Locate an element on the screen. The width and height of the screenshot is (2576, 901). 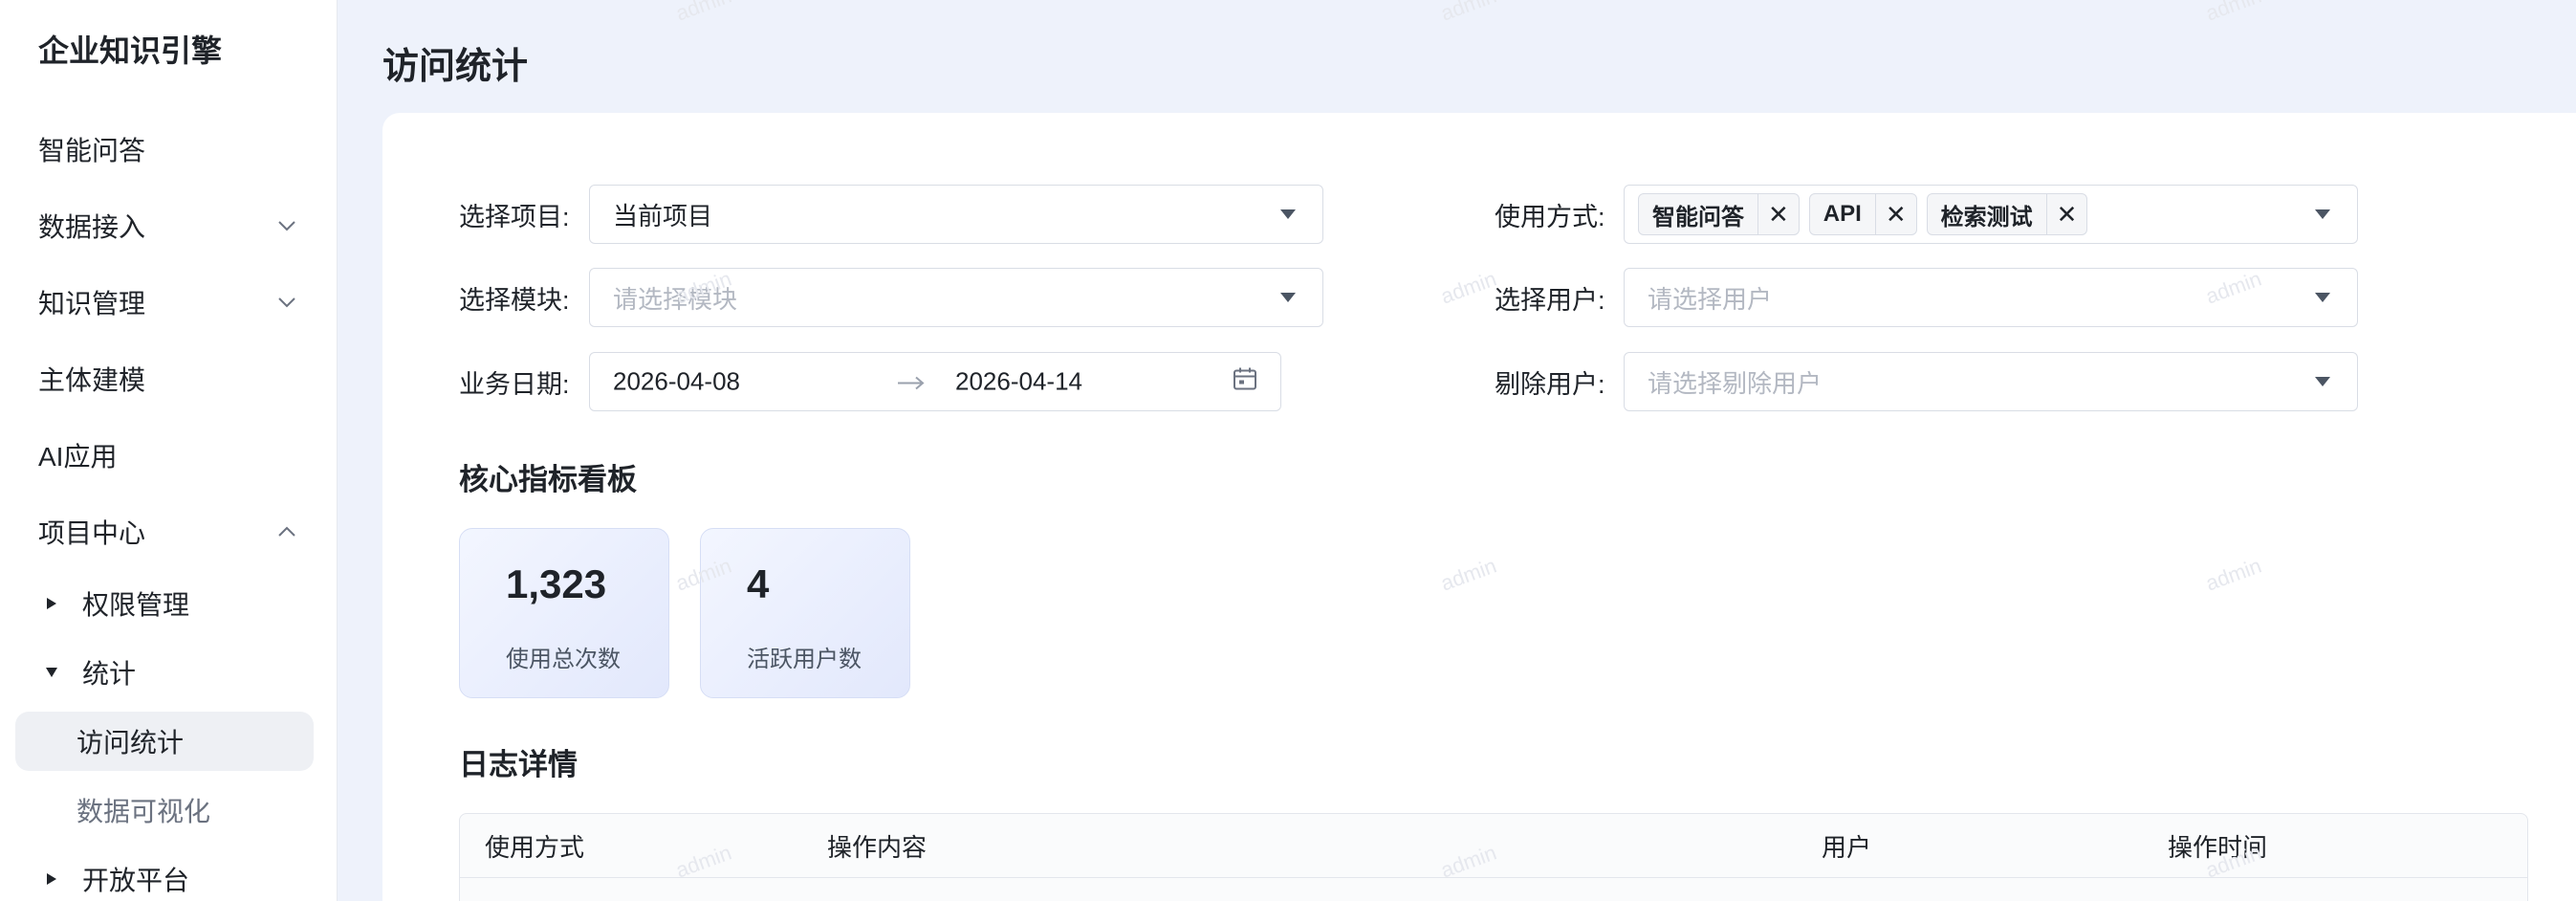
usage-tag: 检索测试 ✕ is located at coordinates (2007, 214).